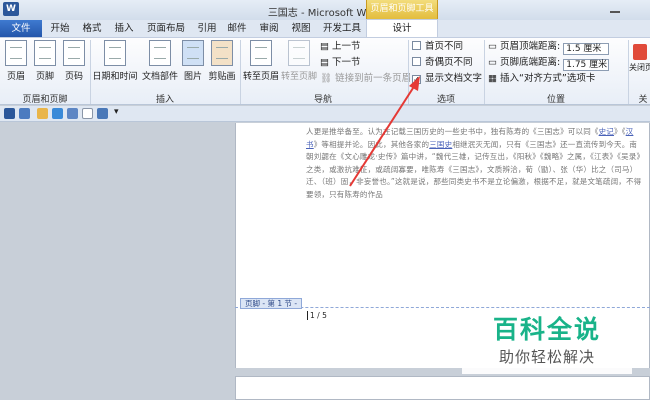 The height and width of the screenshot is (400, 650). I want to click on tab-developer: 开发工具, so click(342, 29).